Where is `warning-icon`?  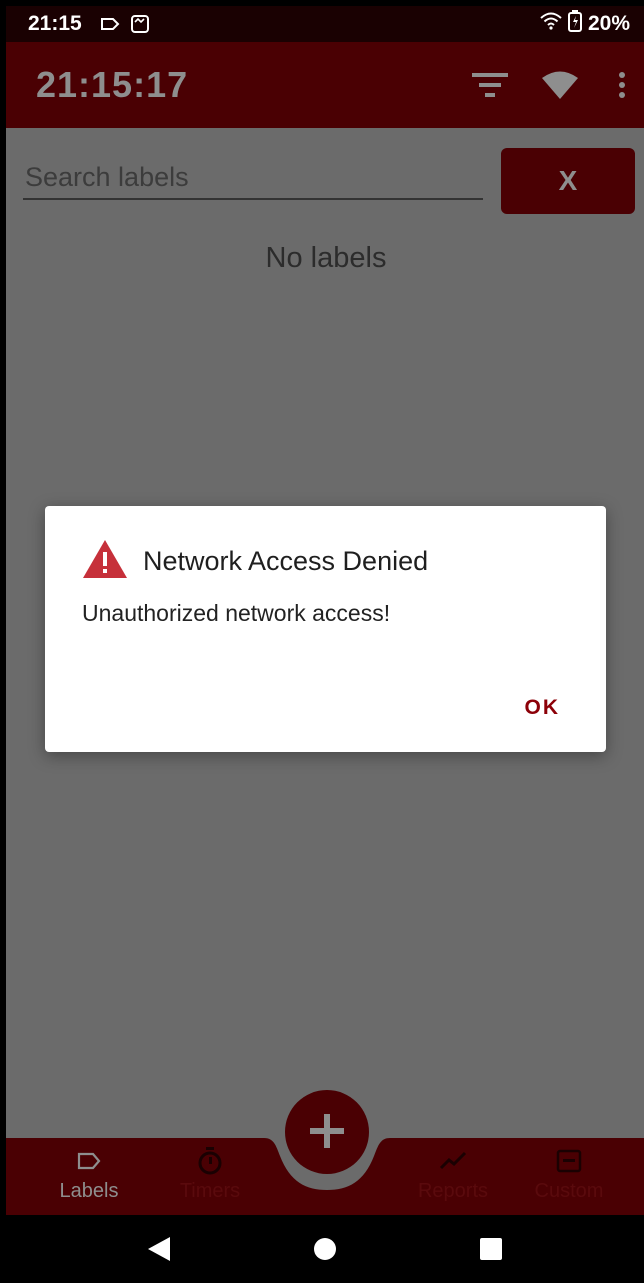
warning-icon is located at coordinates (105, 561).